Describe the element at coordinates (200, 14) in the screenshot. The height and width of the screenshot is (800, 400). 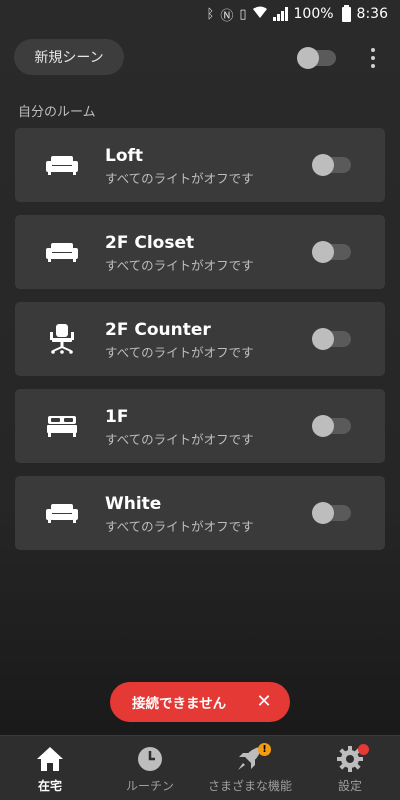
I see `status-bar: ᛒ Ⓝ ▯ 100% 8:36` at that location.